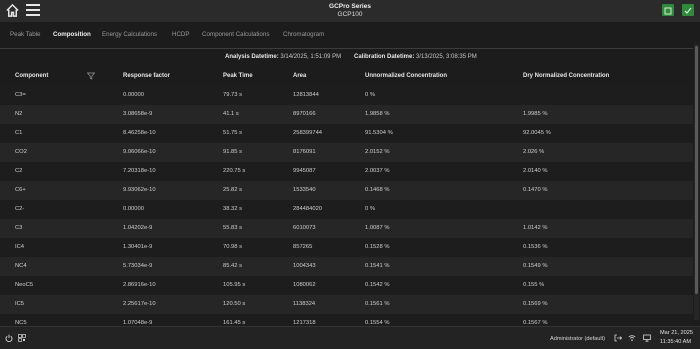  I want to click on cell-peak-time: 79.73 s, so click(233, 95).